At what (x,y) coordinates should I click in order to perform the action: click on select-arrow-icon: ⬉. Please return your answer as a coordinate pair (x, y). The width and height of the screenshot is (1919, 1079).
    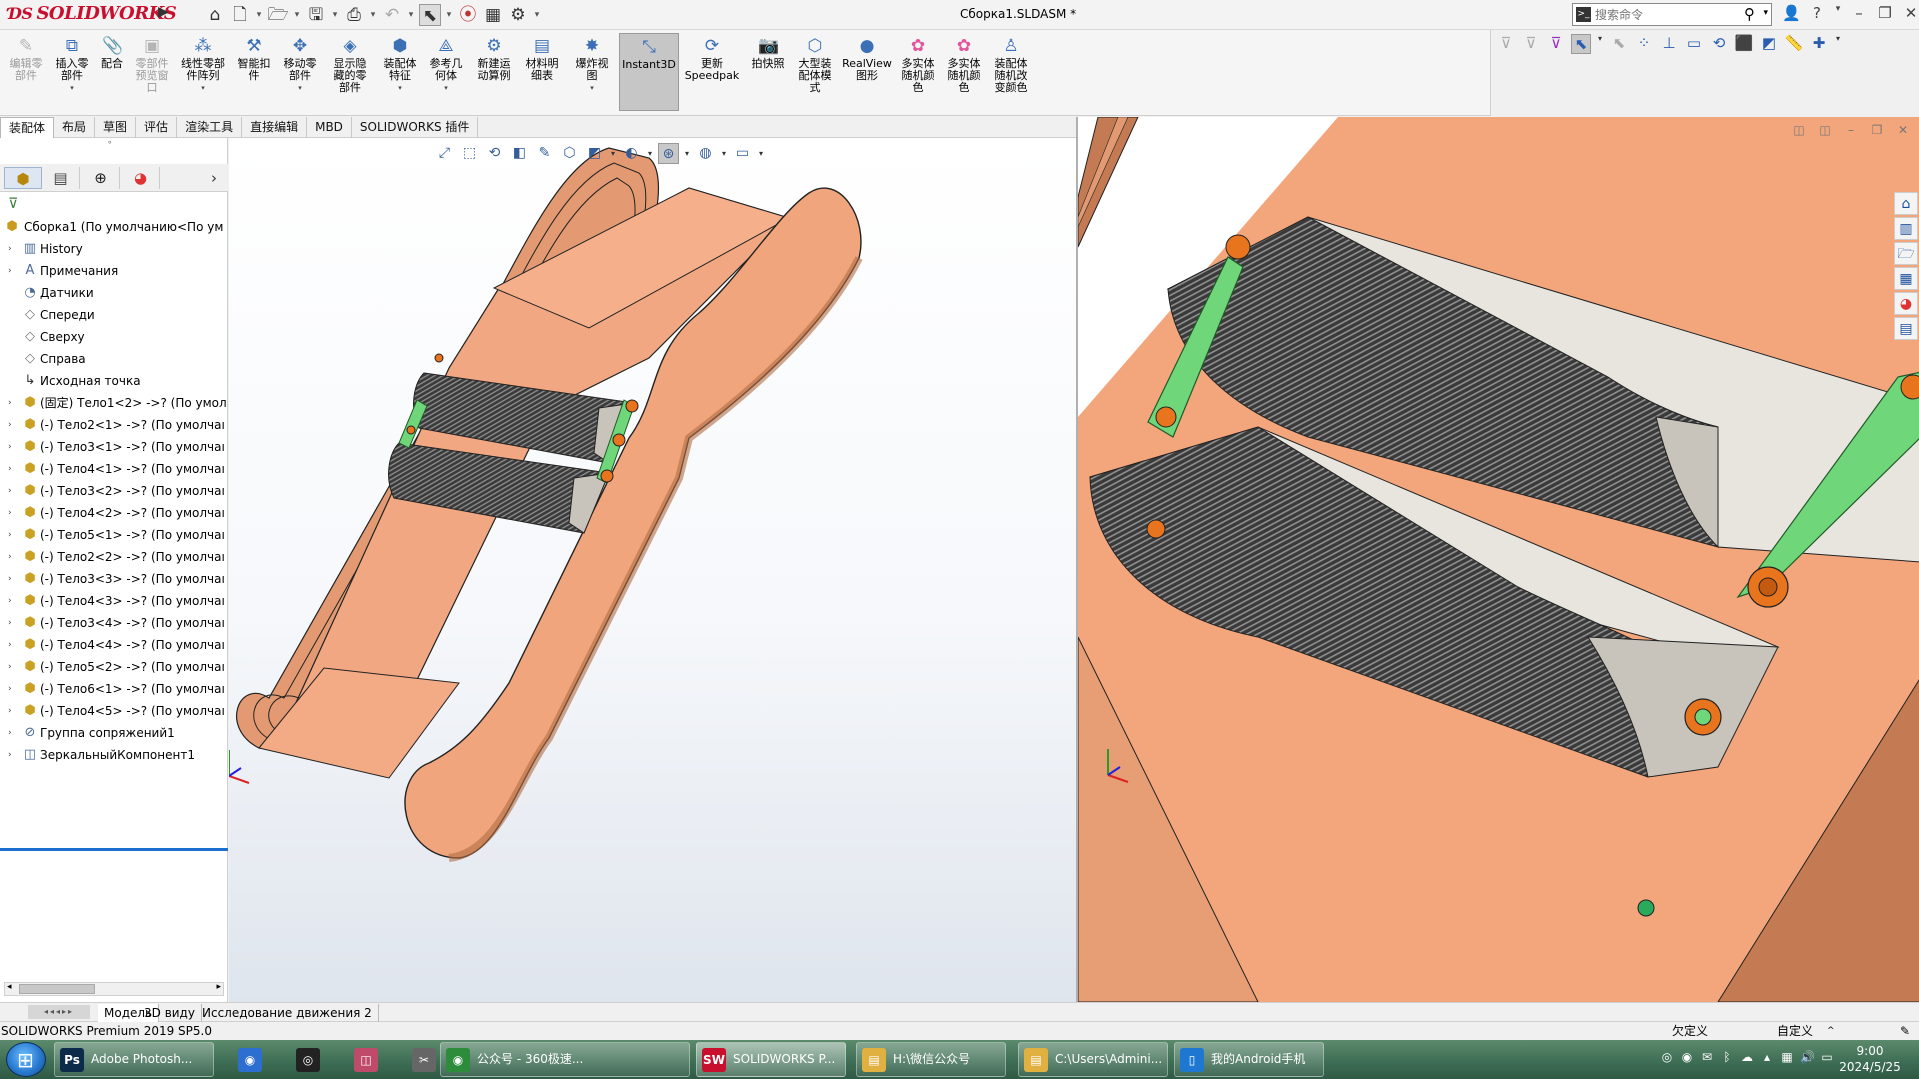
    Looking at the image, I should click on (1581, 44).